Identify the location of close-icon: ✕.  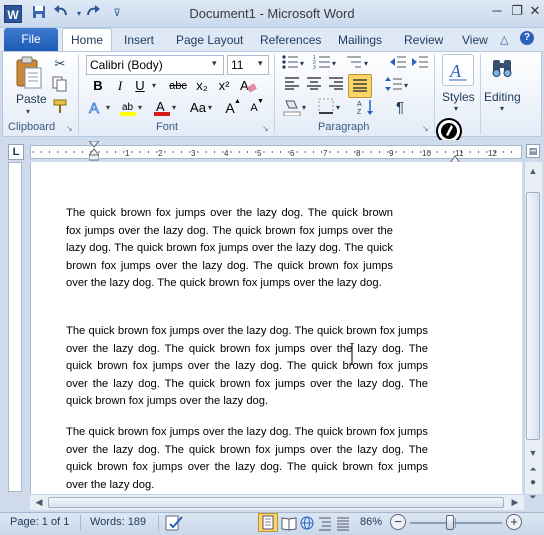
(534, 12).